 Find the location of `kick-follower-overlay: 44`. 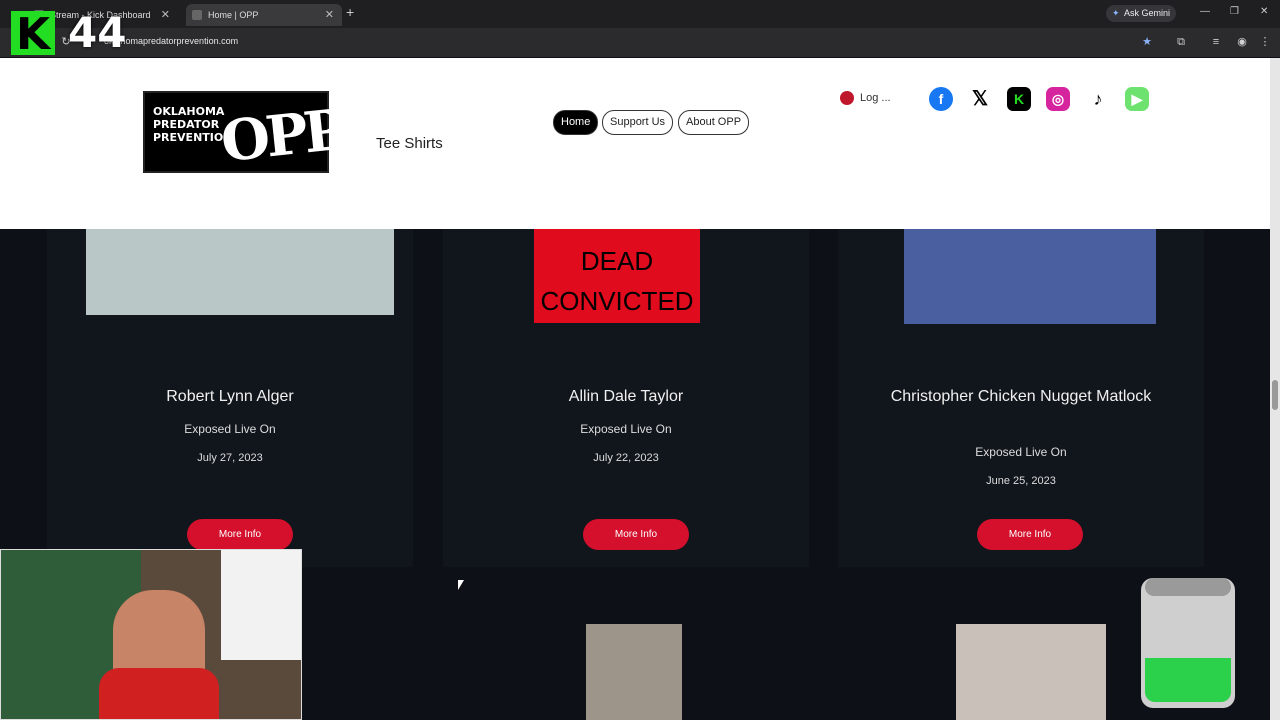

kick-follower-overlay: 44 is located at coordinates (68, 34).